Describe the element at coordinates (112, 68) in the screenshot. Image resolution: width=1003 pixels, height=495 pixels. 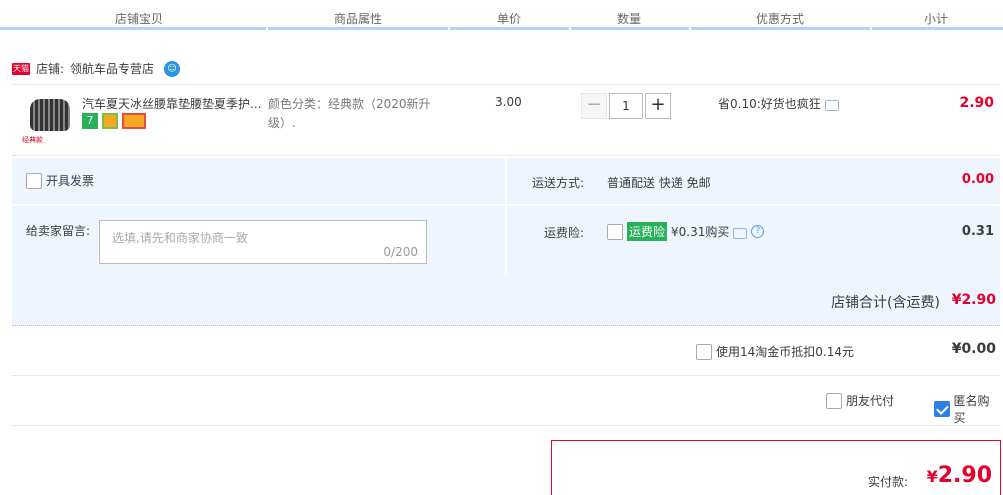
I see `shop-name-link: 领航车品专营店` at that location.